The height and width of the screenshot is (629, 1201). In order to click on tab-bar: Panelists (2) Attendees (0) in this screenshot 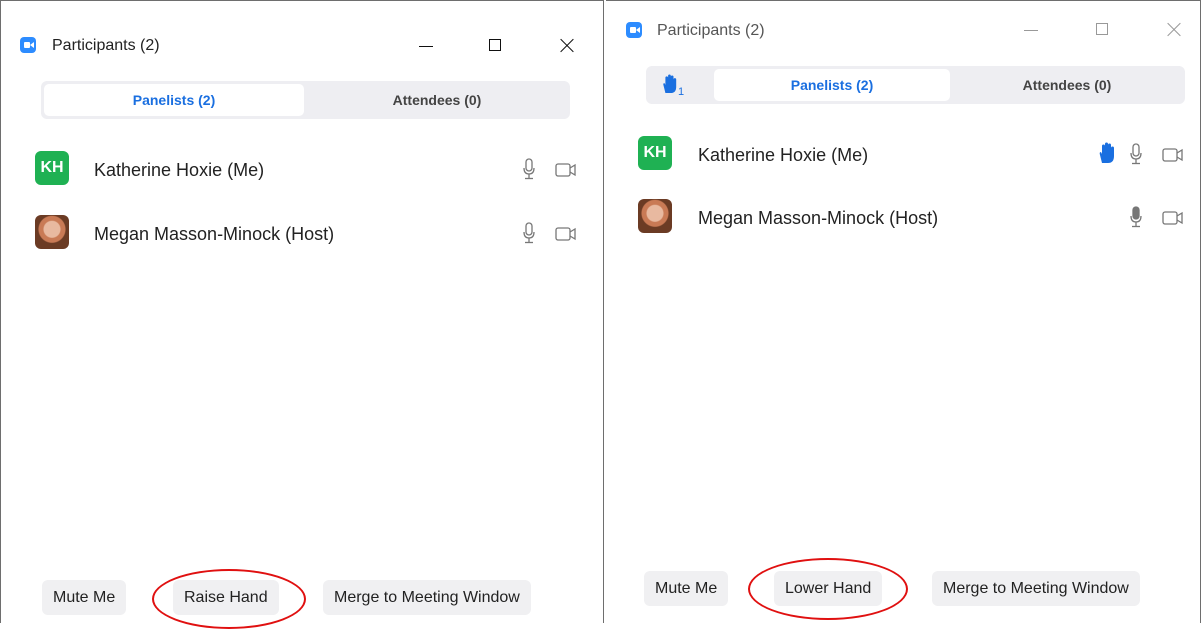, I will do `click(305, 100)`.